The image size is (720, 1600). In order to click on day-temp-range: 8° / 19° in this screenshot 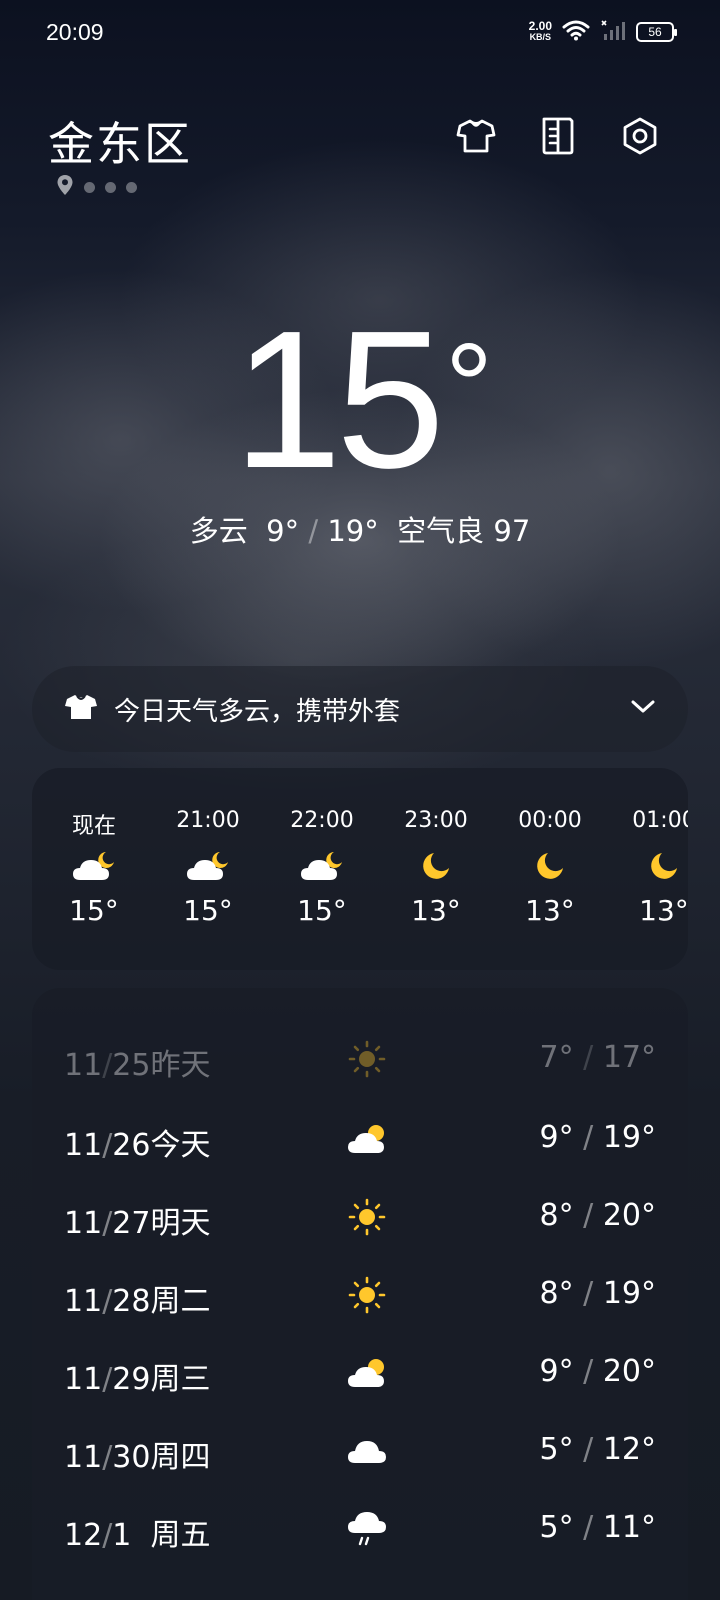, I will do `click(597, 1293)`.